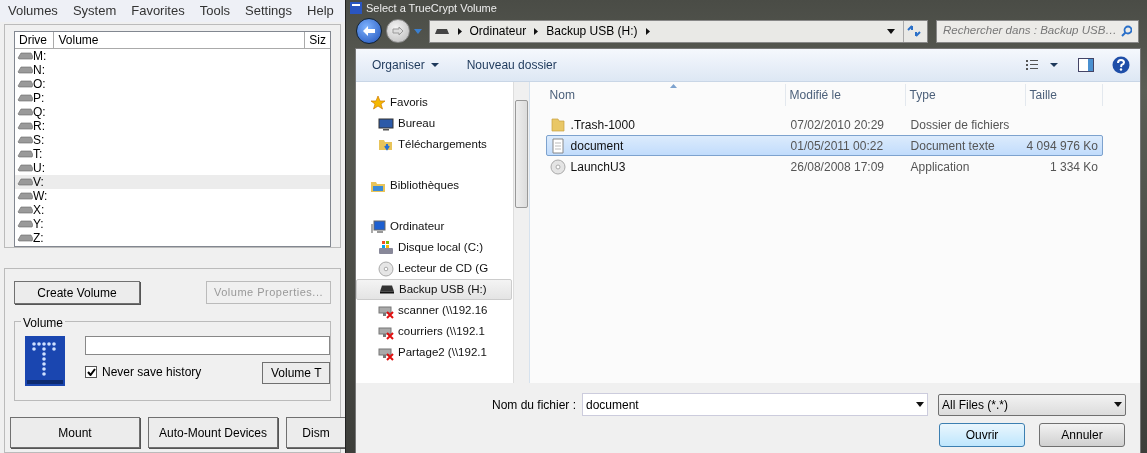 The image size is (1147, 453). I want to click on menu-item: Favorites, so click(158, 11).